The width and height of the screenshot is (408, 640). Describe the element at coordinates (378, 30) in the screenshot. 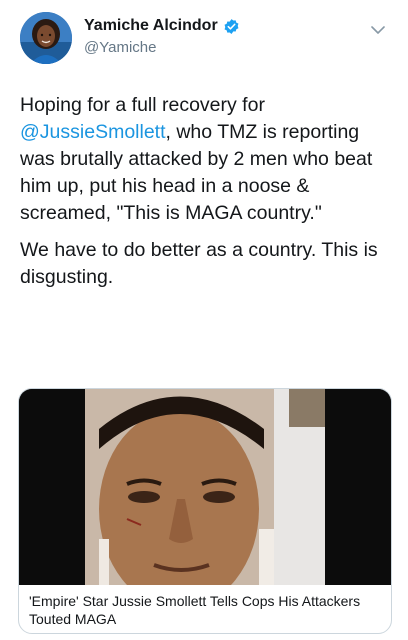

I see `chevron-down-icon` at that location.